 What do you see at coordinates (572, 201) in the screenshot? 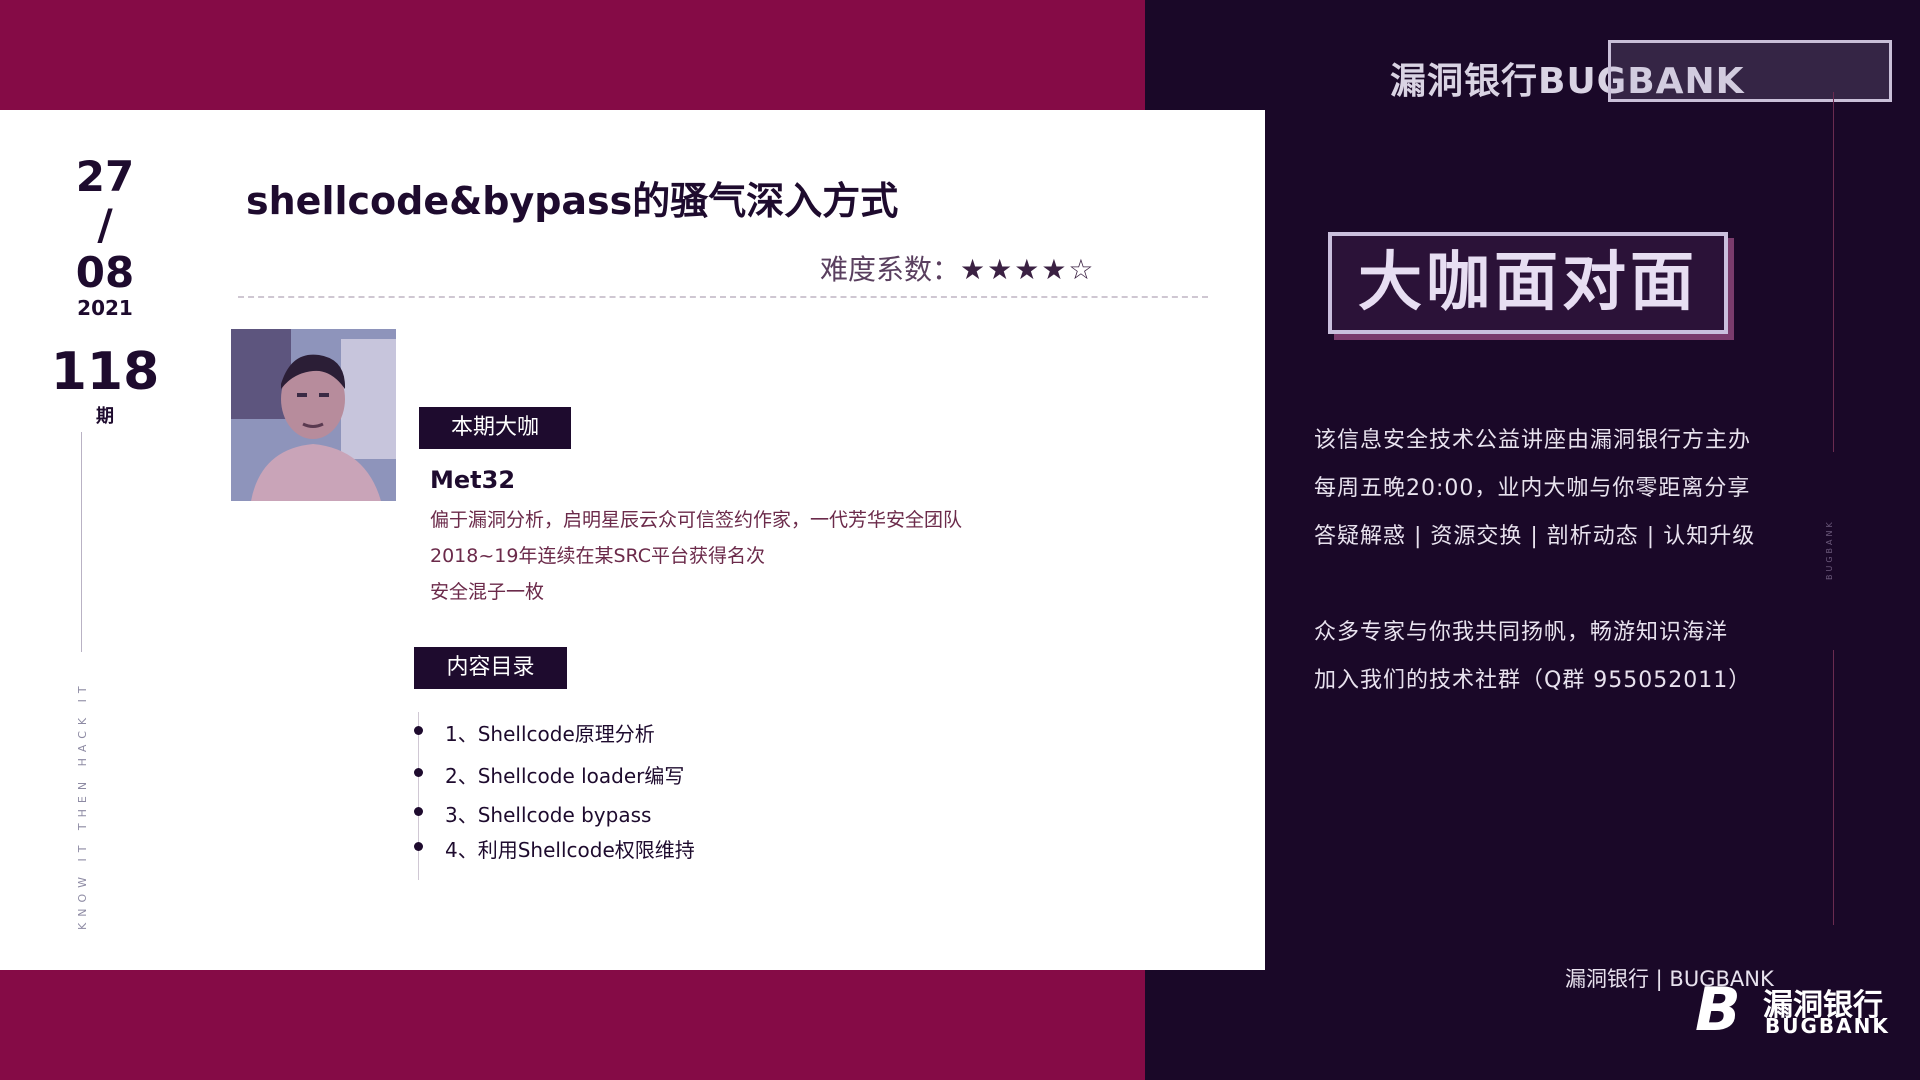
I see `page-title: shellcode&bypass的骚气深入方式` at bounding box center [572, 201].